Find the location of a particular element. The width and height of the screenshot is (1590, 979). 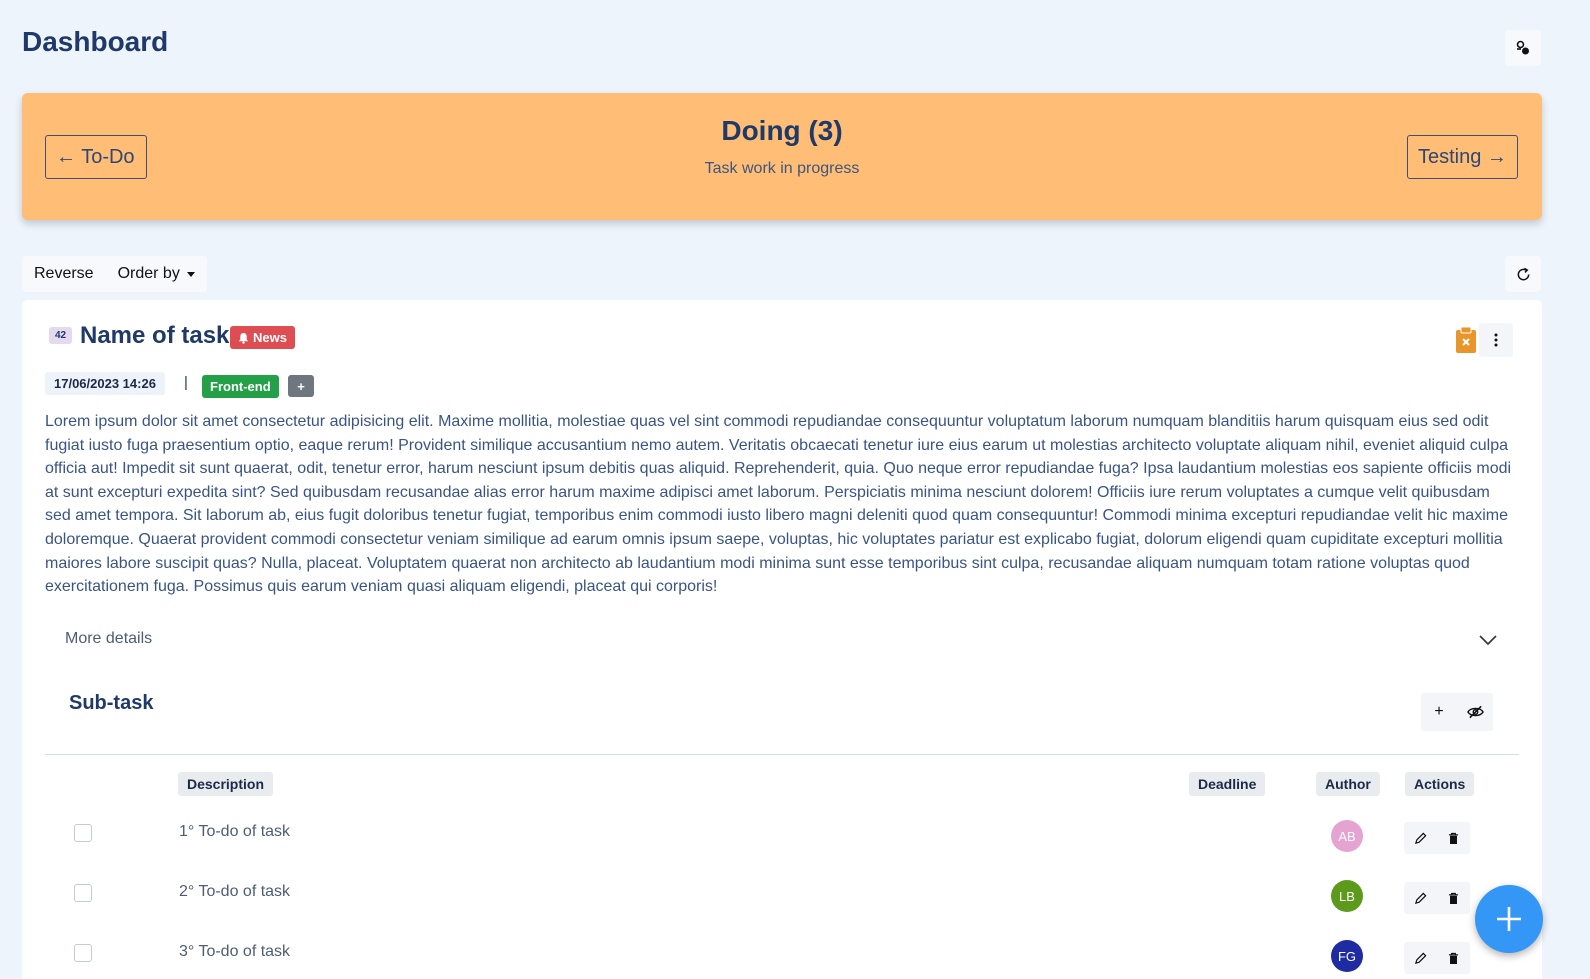

sort-toolbar: Reverse Order by is located at coordinates (114, 274).